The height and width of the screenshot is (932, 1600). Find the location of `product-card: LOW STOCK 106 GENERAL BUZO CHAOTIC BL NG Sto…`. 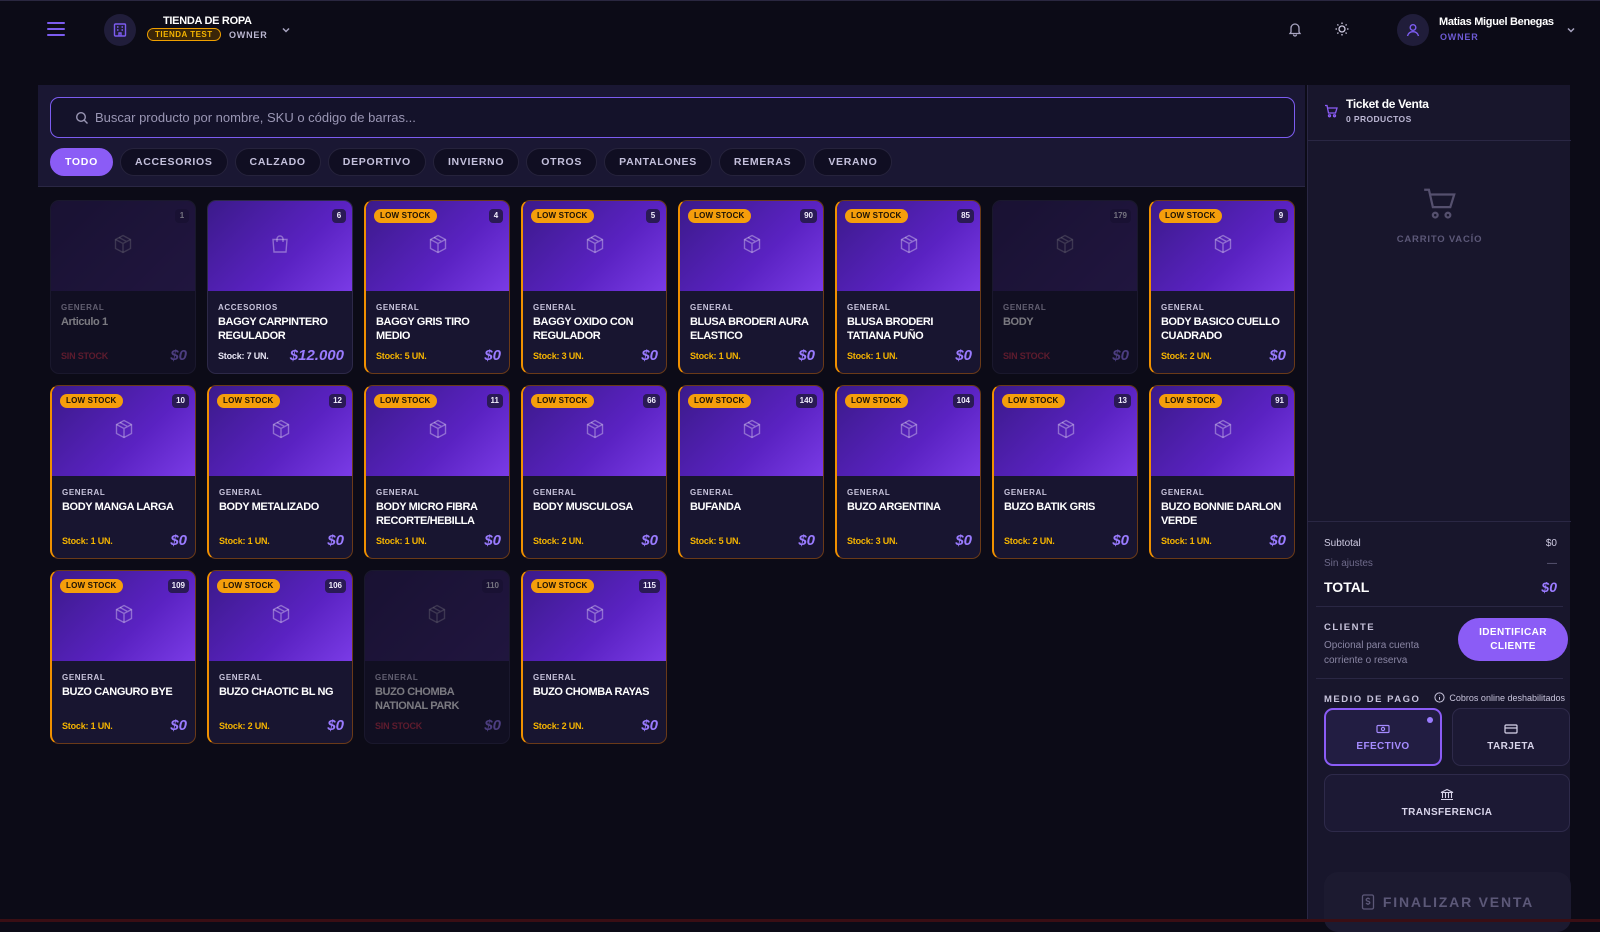

product-card: LOW STOCK 106 GENERAL BUZO CHAOTIC BL NG Sto… is located at coordinates (280, 657).